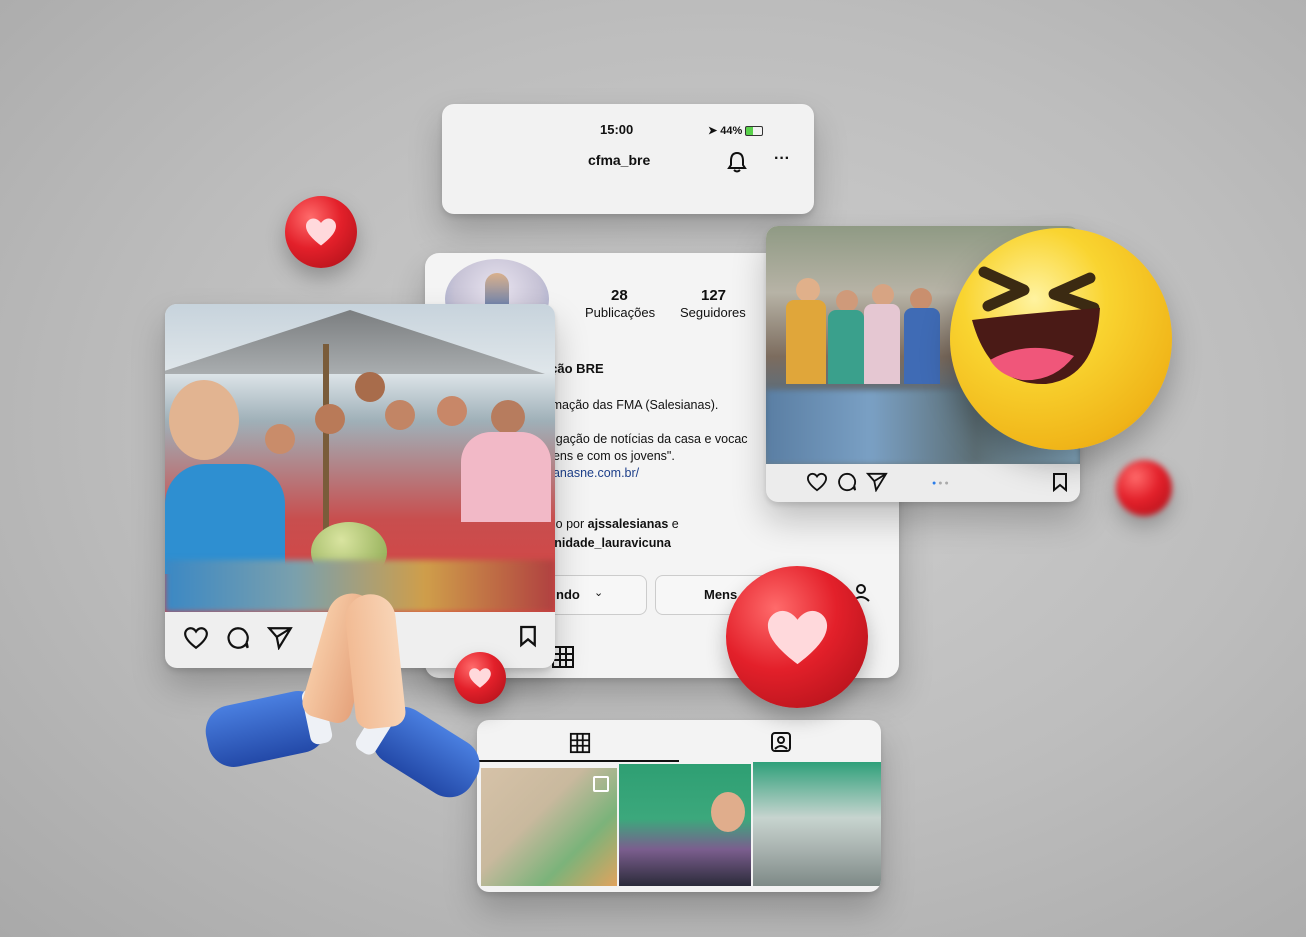 The height and width of the screenshot is (937, 1306). I want to click on profile-username: cfma_bre, so click(619, 160).